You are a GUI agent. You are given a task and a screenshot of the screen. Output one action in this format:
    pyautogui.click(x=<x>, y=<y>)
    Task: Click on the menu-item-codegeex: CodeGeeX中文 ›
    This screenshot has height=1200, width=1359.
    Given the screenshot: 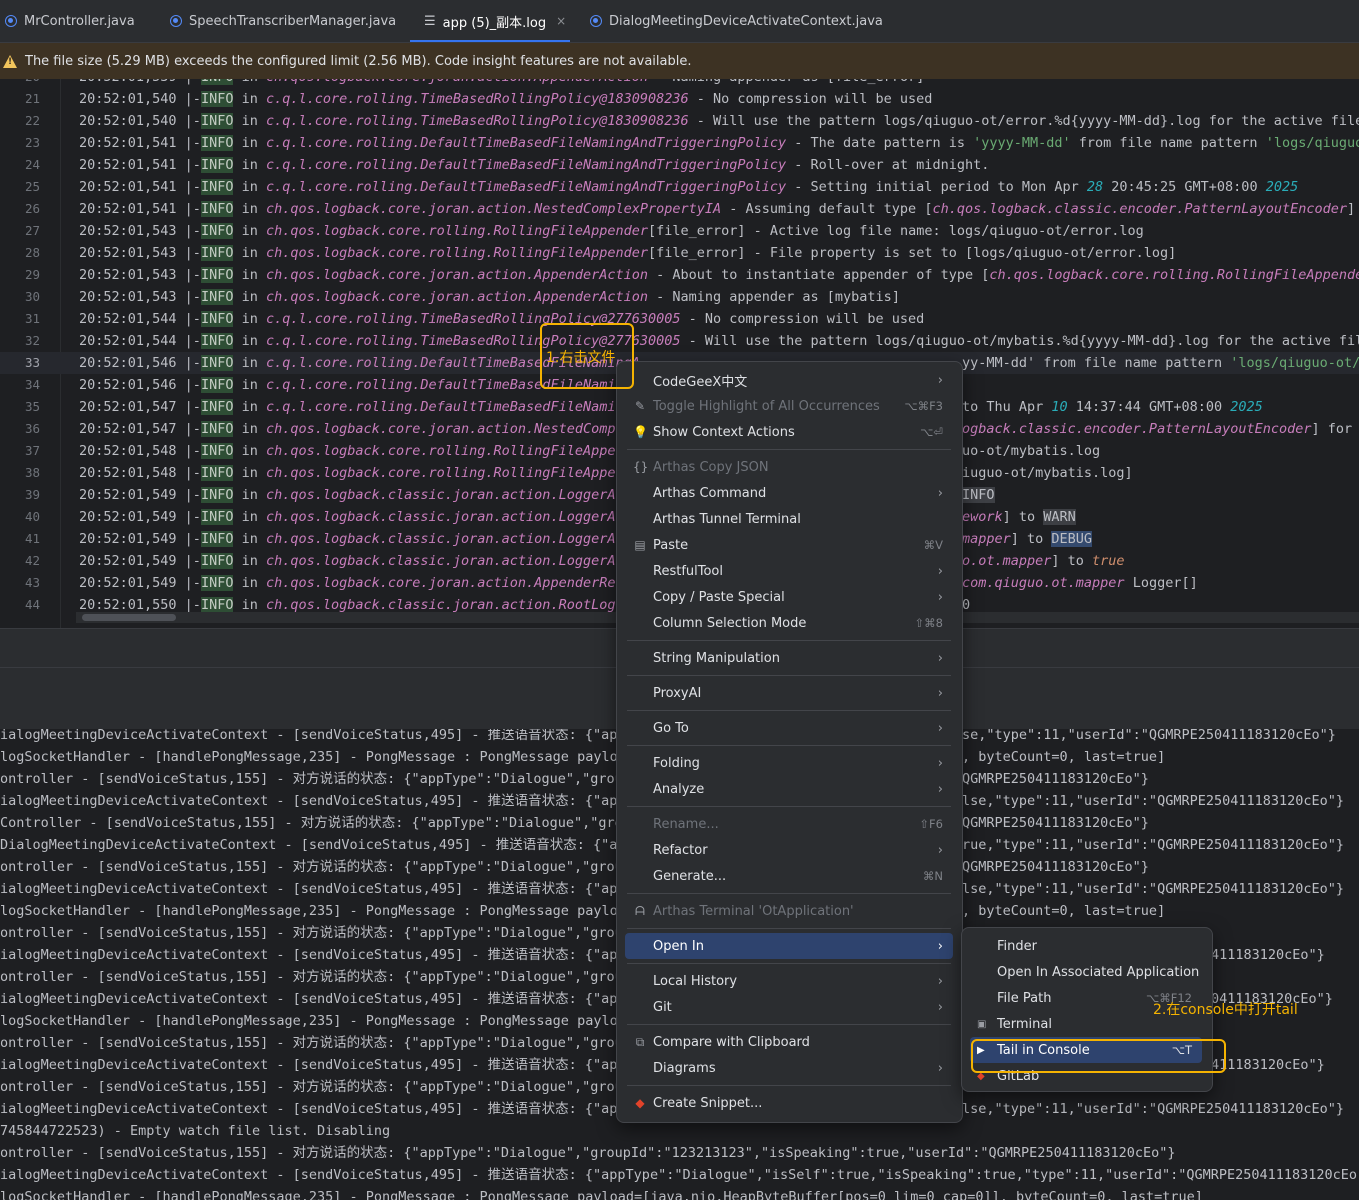 What is the action you would take?
    pyautogui.click(x=789, y=380)
    